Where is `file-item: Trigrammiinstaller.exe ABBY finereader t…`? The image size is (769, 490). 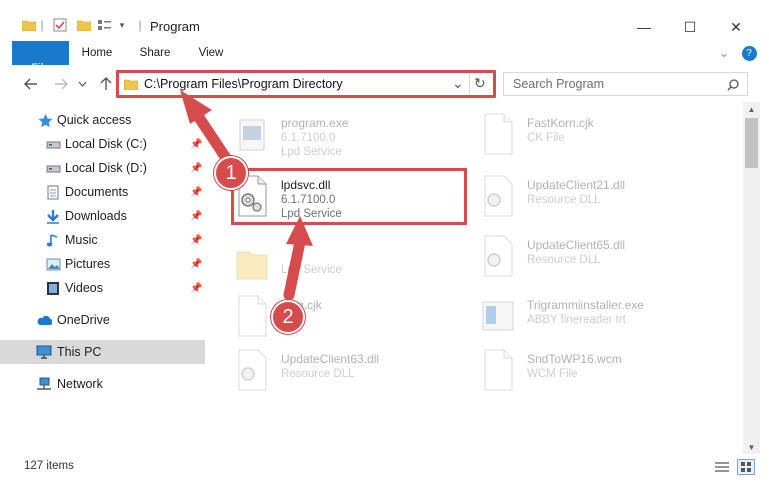
file-item: Trigrammiinstaller.exe ABBY finereader t… is located at coordinates (605, 316).